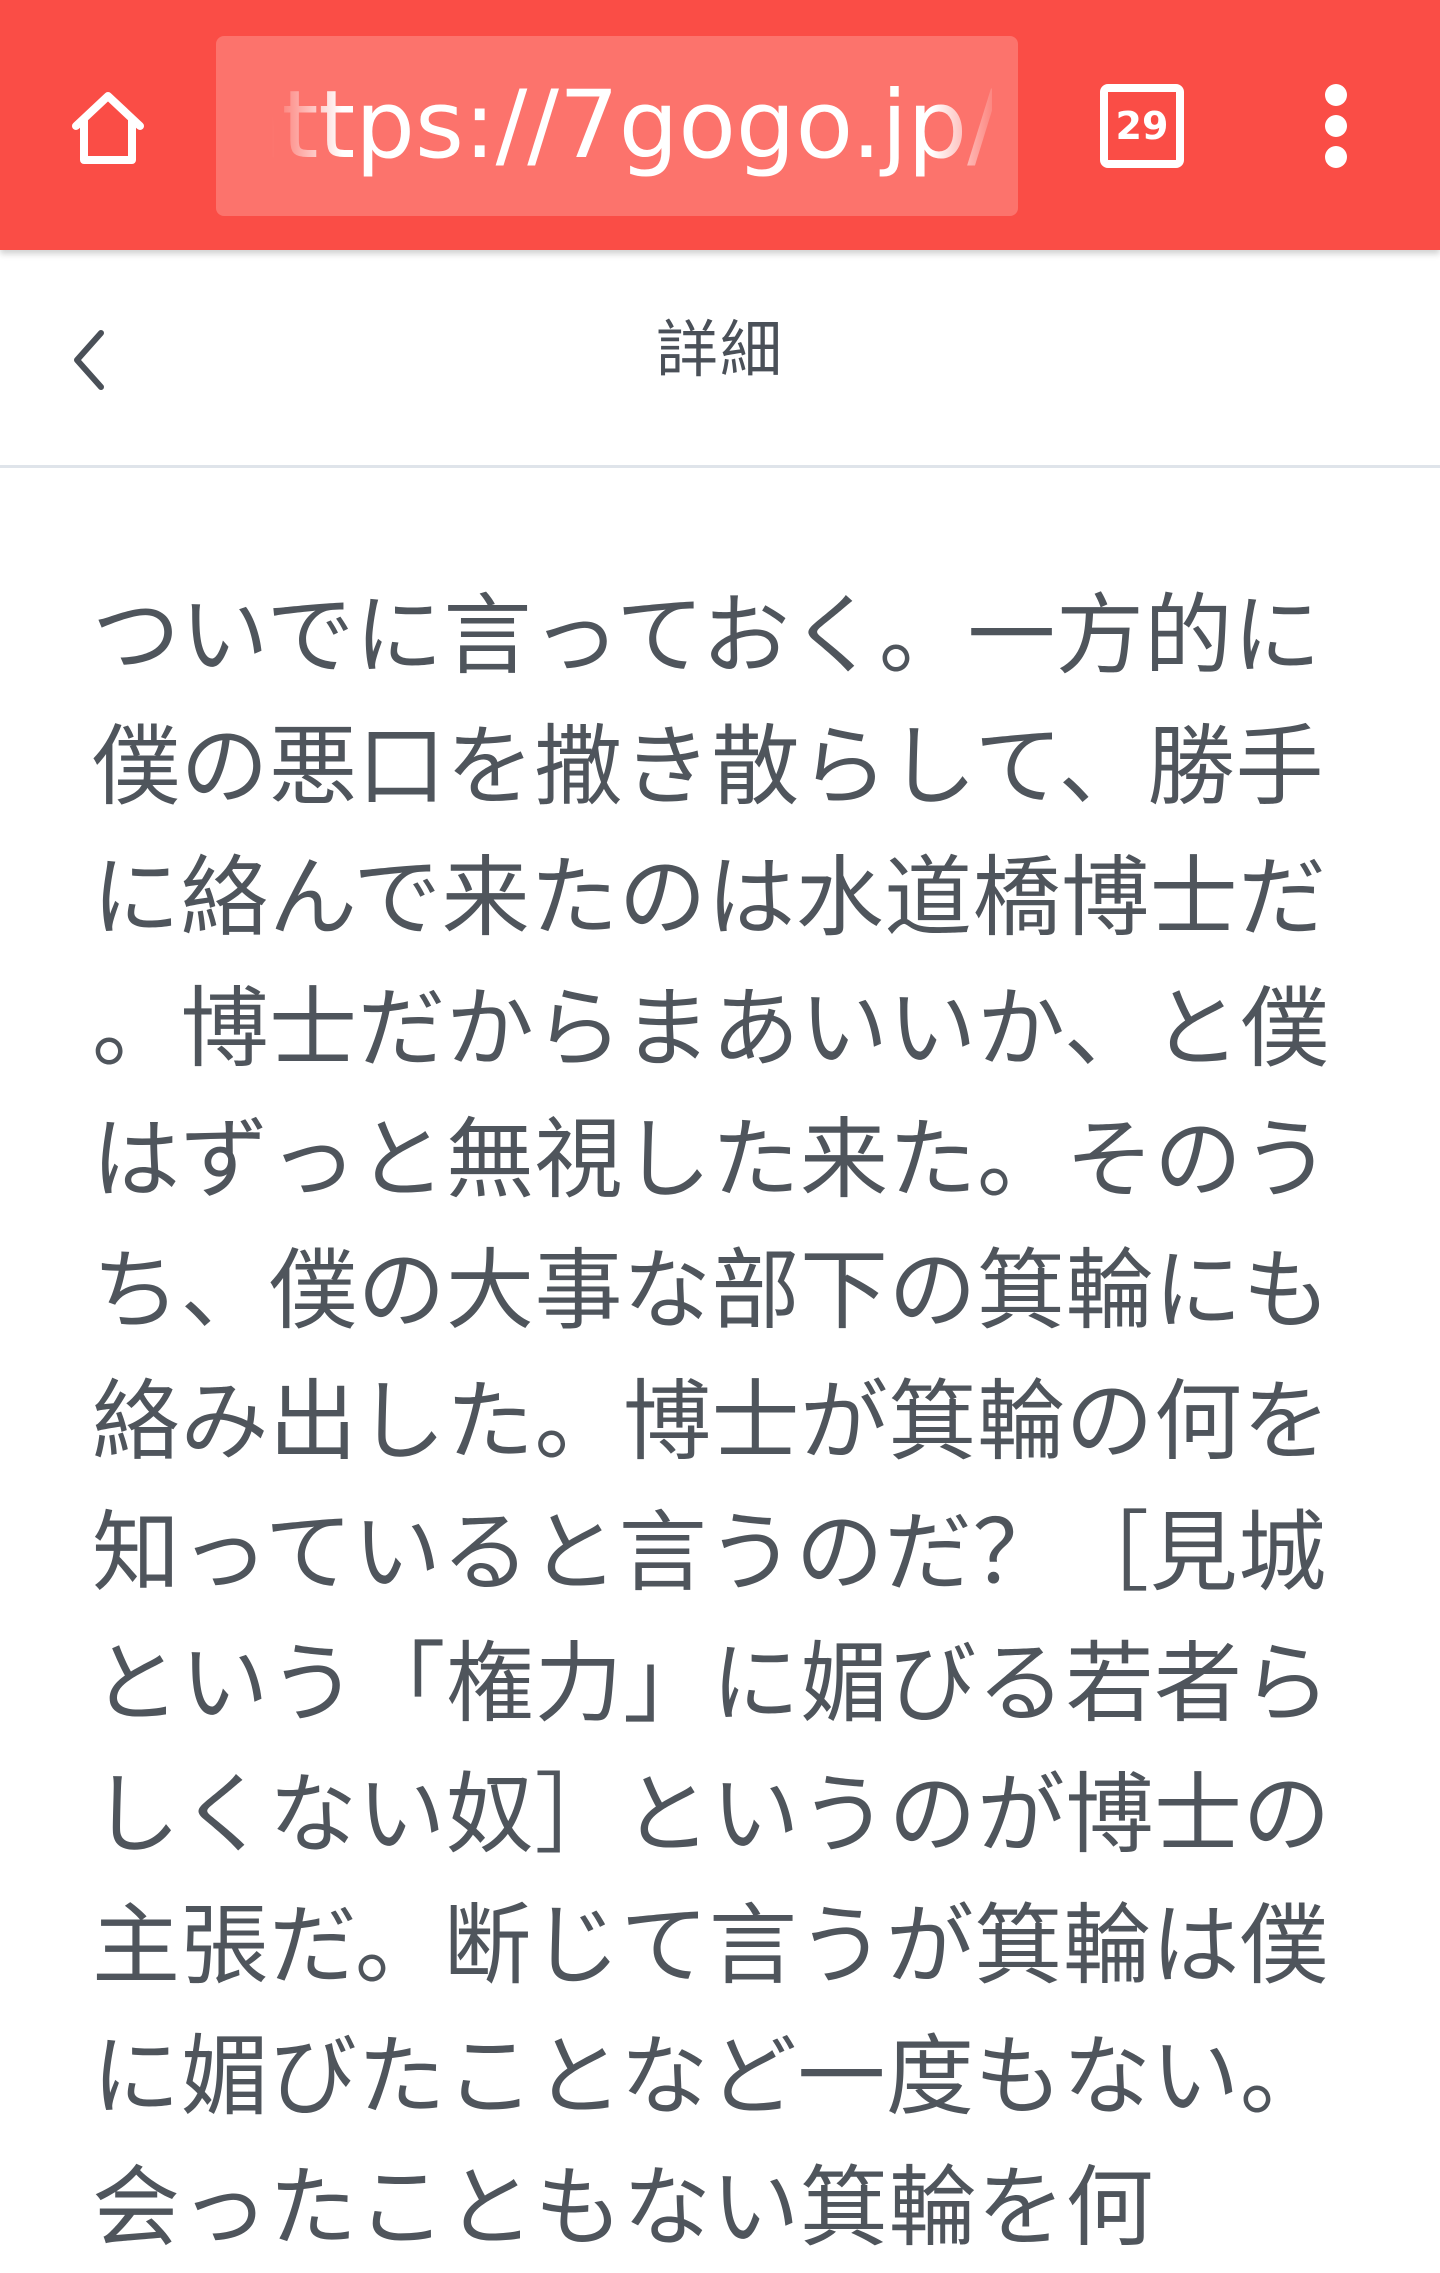  What do you see at coordinates (632, 125) in the screenshot?
I see `url-text: https://7gogo.jp/c` at bounding box center [632, 125].